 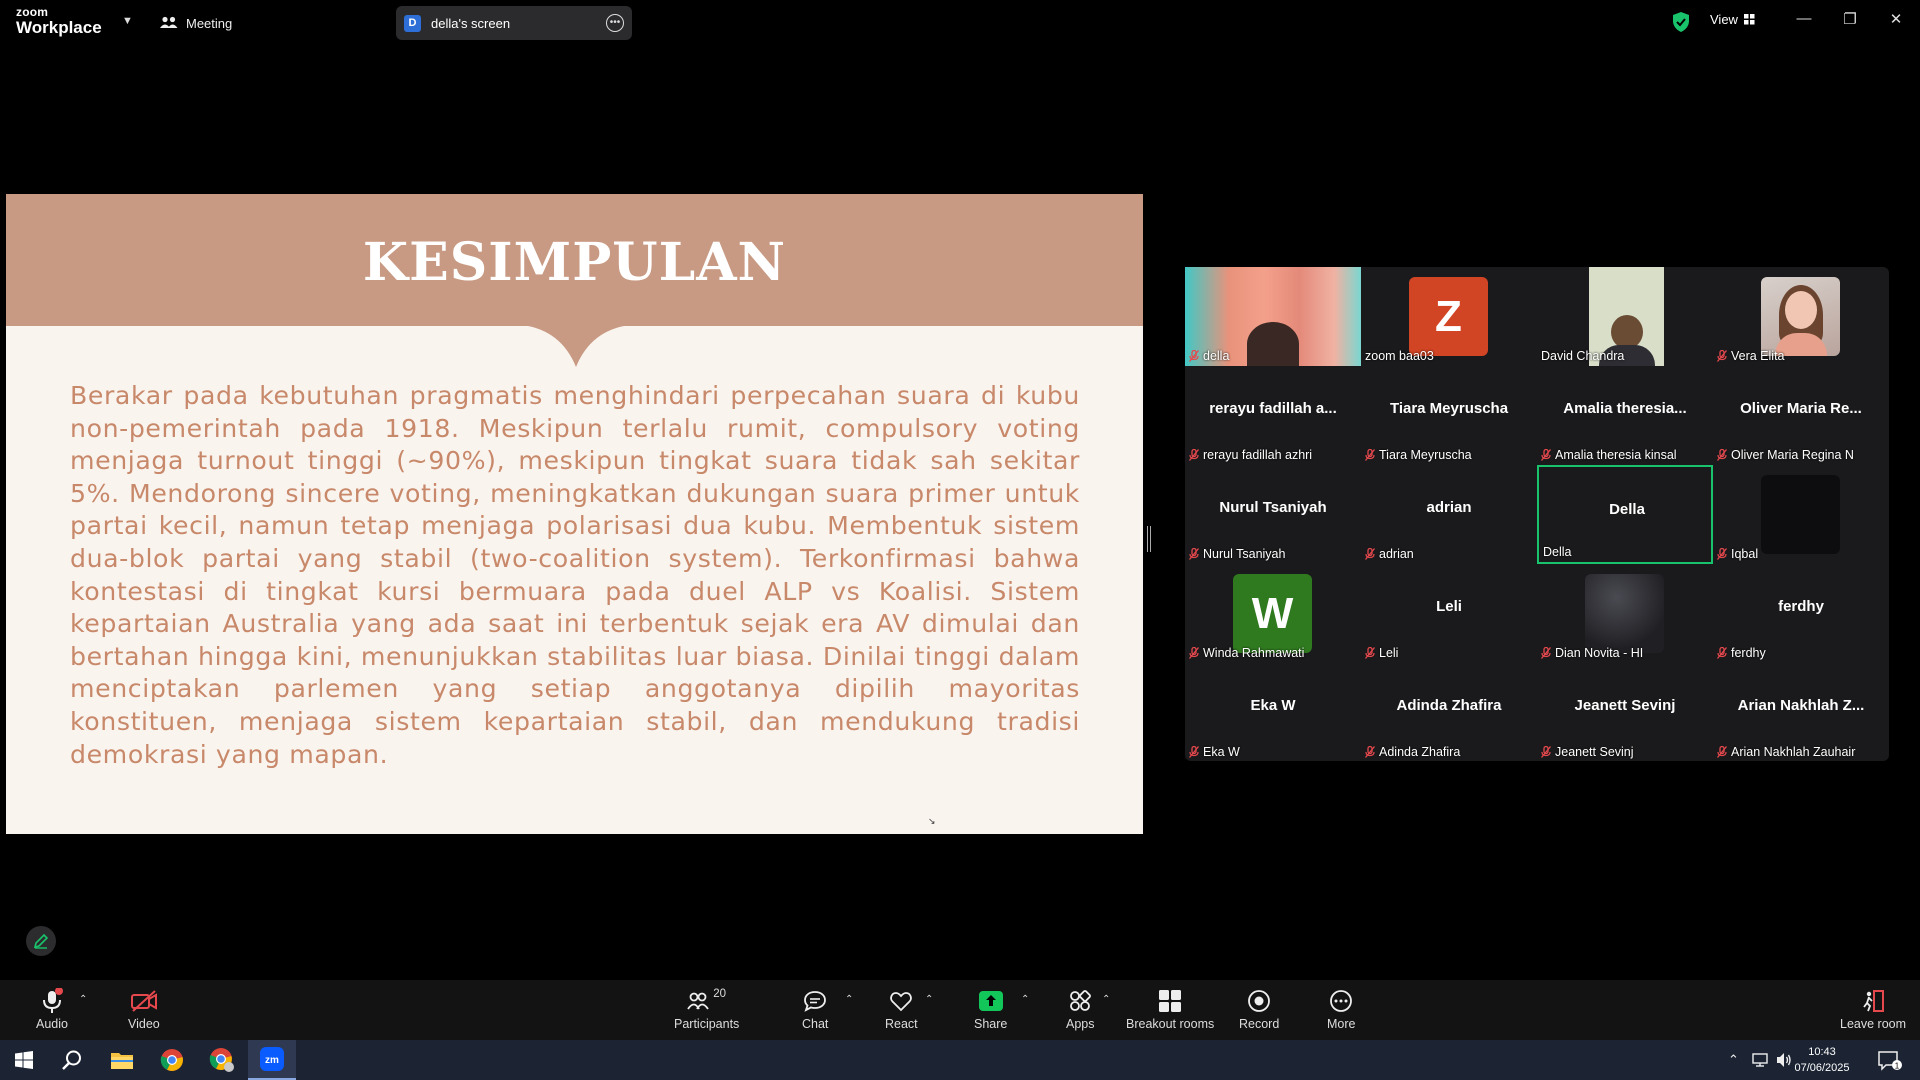 What do you see at coordinates (83, 999) in the screenshot?
I see `audio-options-caret: ⌃` at bounding box center [83, 999].